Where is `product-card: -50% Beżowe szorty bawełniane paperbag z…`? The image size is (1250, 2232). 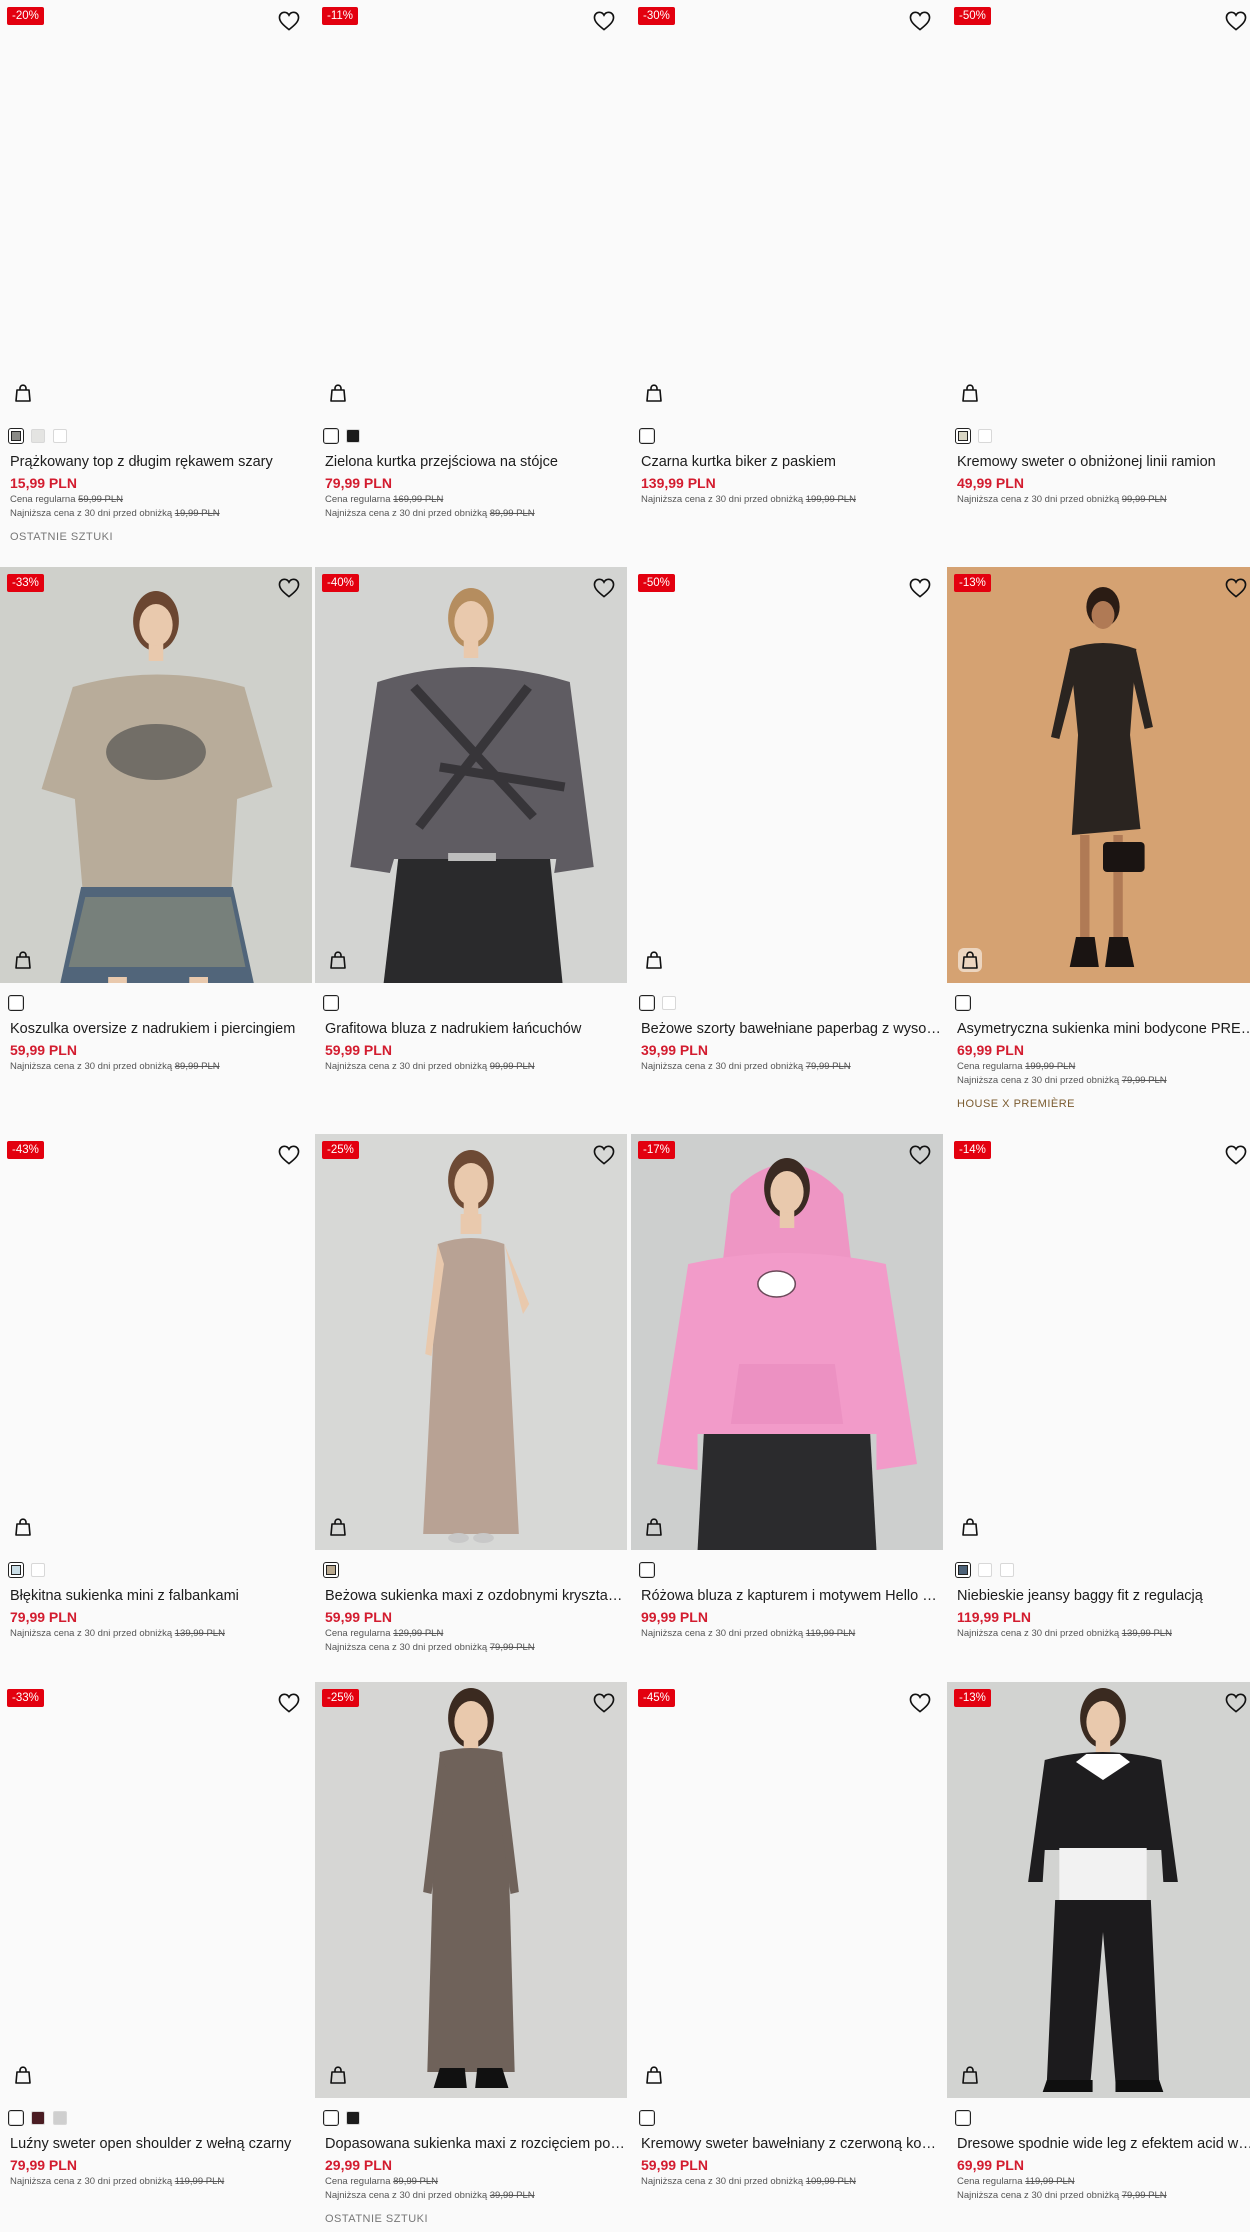
product-card: -50% Beżowe szorty bawełniane paperbag z… is located at coordinates (787, 820).